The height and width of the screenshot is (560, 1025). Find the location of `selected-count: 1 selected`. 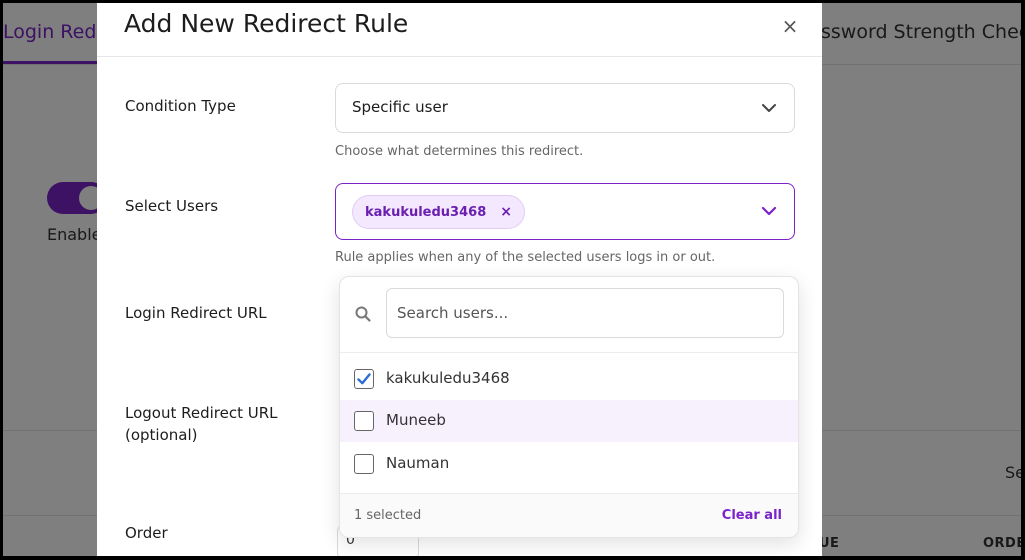

selected-count: 1 selected is located at coordinates (388, 515).